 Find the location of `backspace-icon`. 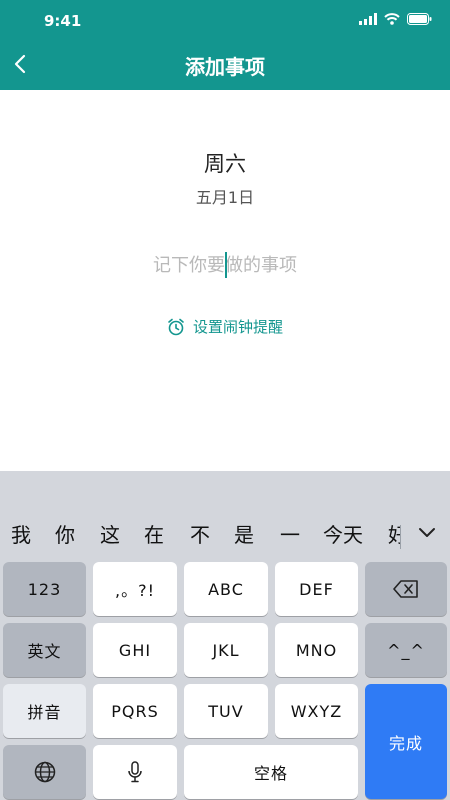

backspace-icon is located at coordinates (405, 589).